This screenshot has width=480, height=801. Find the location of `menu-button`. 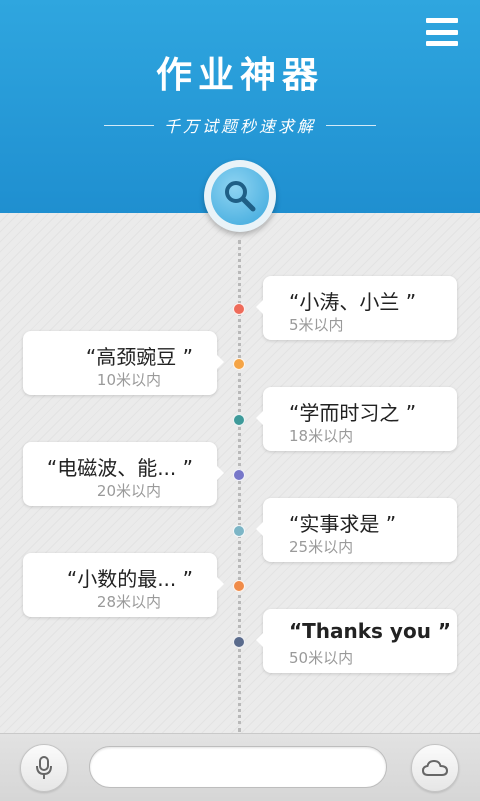

menu-button is located at coordinates (442, 32).